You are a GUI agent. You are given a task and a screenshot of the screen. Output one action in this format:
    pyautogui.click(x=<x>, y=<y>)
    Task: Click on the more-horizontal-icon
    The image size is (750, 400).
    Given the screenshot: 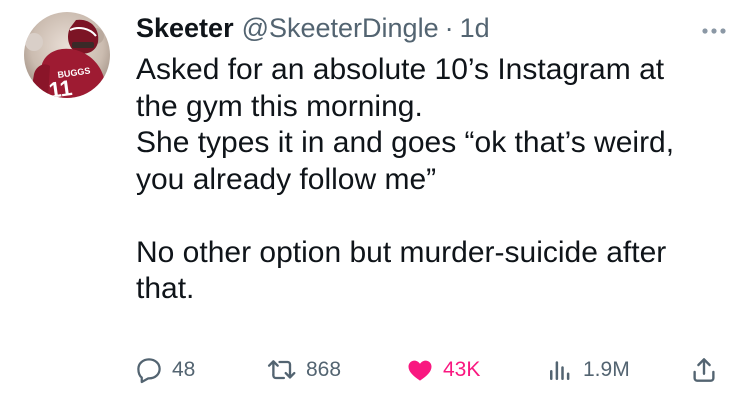 What is the action you would take?
    pyautogui.click(x=714, y=31)
    